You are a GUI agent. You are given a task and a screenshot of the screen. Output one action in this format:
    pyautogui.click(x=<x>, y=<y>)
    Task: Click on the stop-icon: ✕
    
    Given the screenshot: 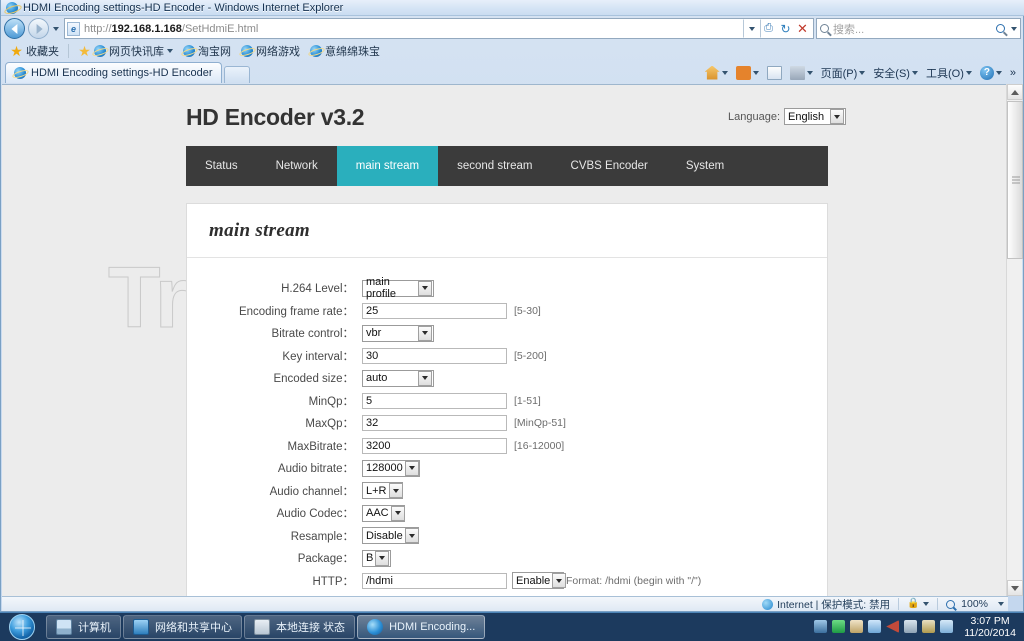 What is the action you would take?
    pyautogui.click(x=802, y=28)
    